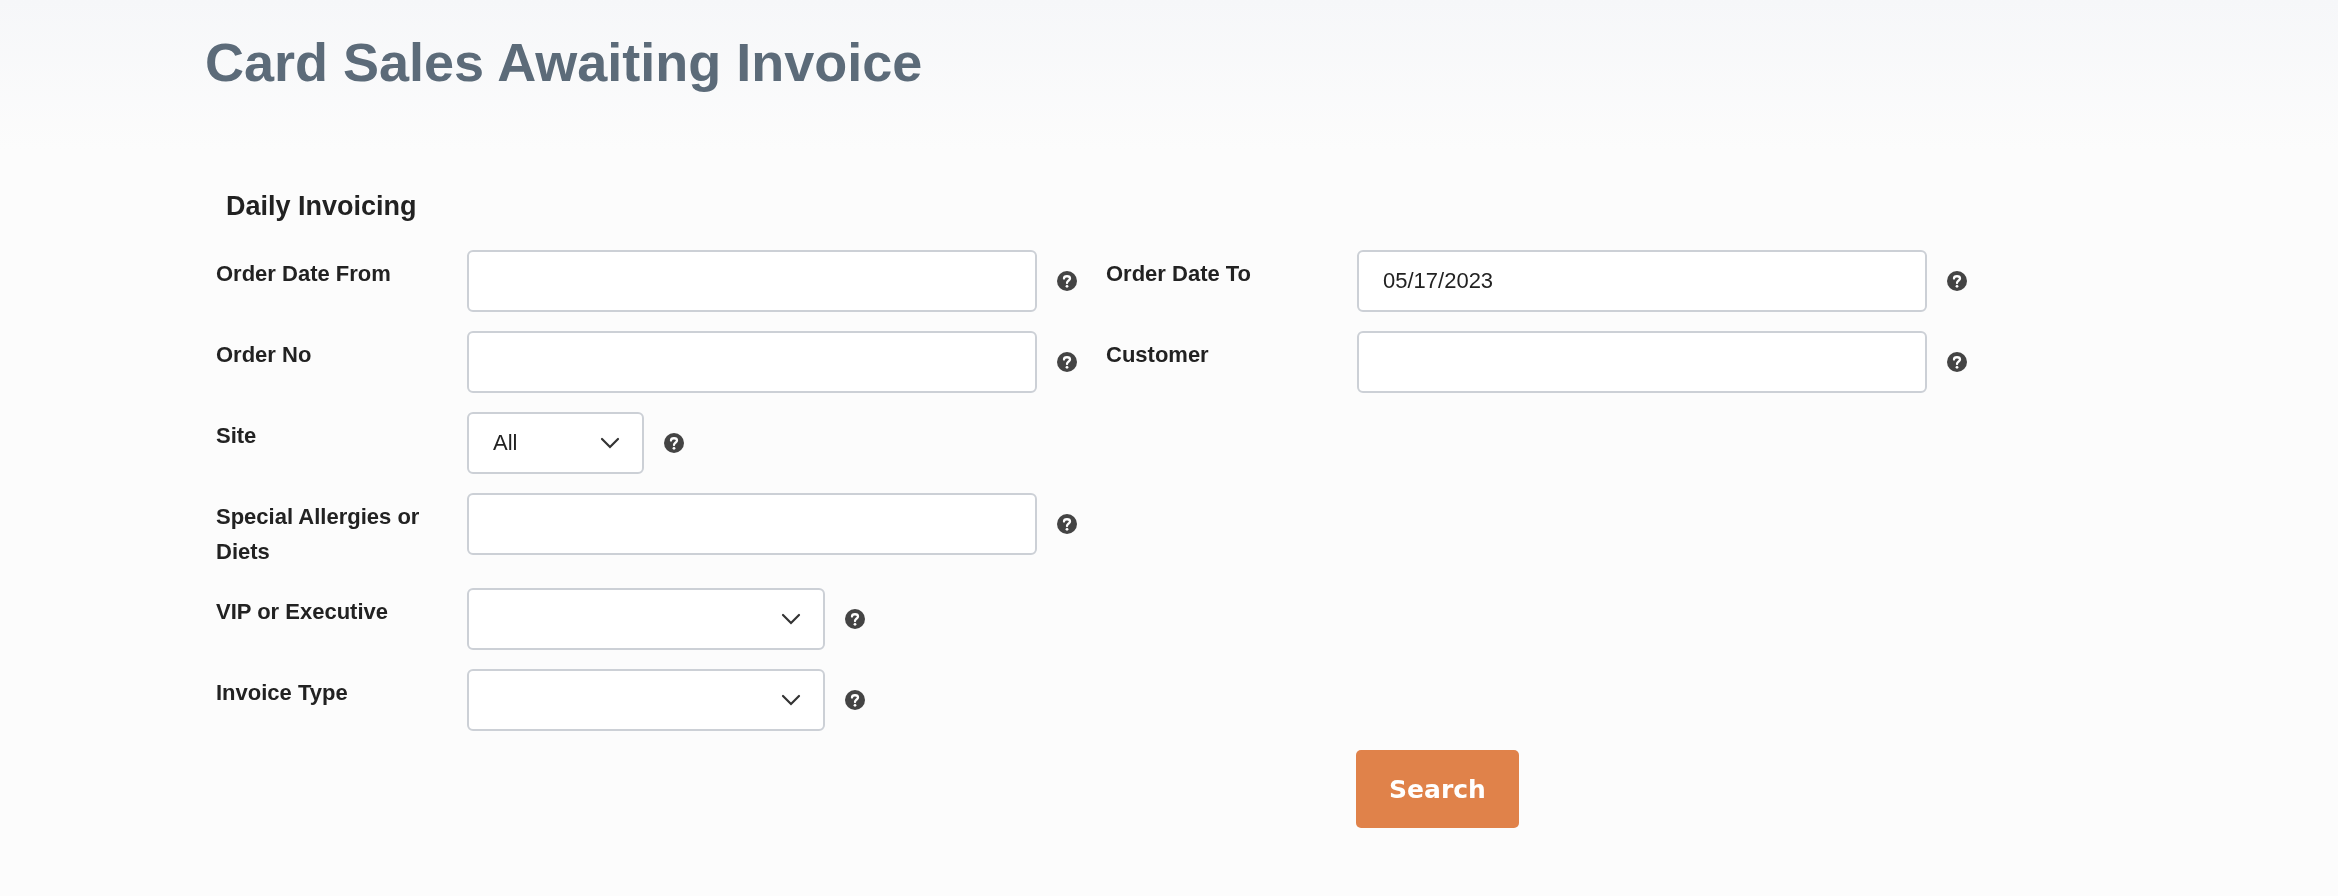 Image resolution: width=2338 pixels, height=896 pixels. Describe the element at coordinates (302, 612) in the screenshot. I see `field-label: VIP or Executive` at that location.